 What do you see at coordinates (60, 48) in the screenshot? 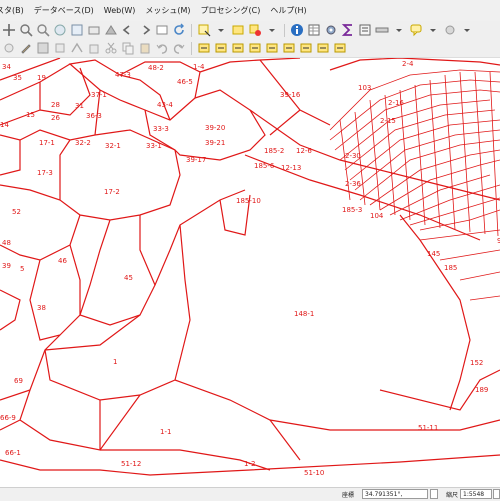
I see `add-feature-icon` at bounding box center [60, 48].